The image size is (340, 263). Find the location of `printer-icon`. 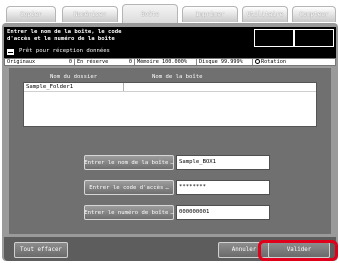

printer-icon is located at coordinates (10, 51).